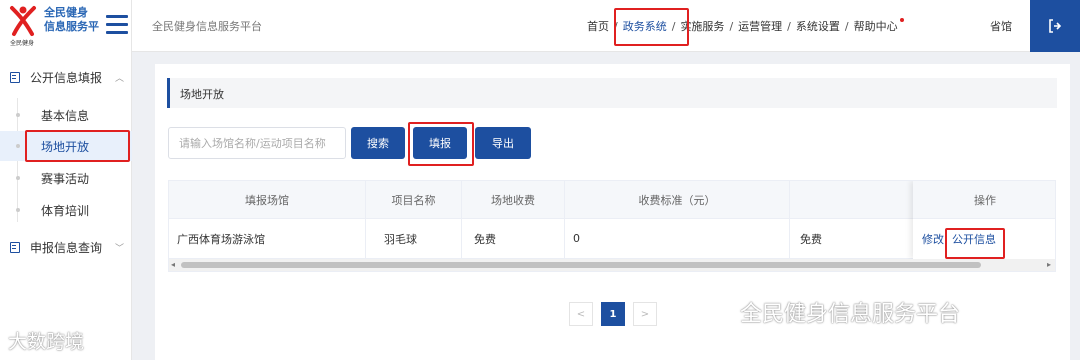  What do you see at coordinates (876, 26) in the screenshot?
I see `nav-help-center: 帮助中心` at bounding box center [876, 26].